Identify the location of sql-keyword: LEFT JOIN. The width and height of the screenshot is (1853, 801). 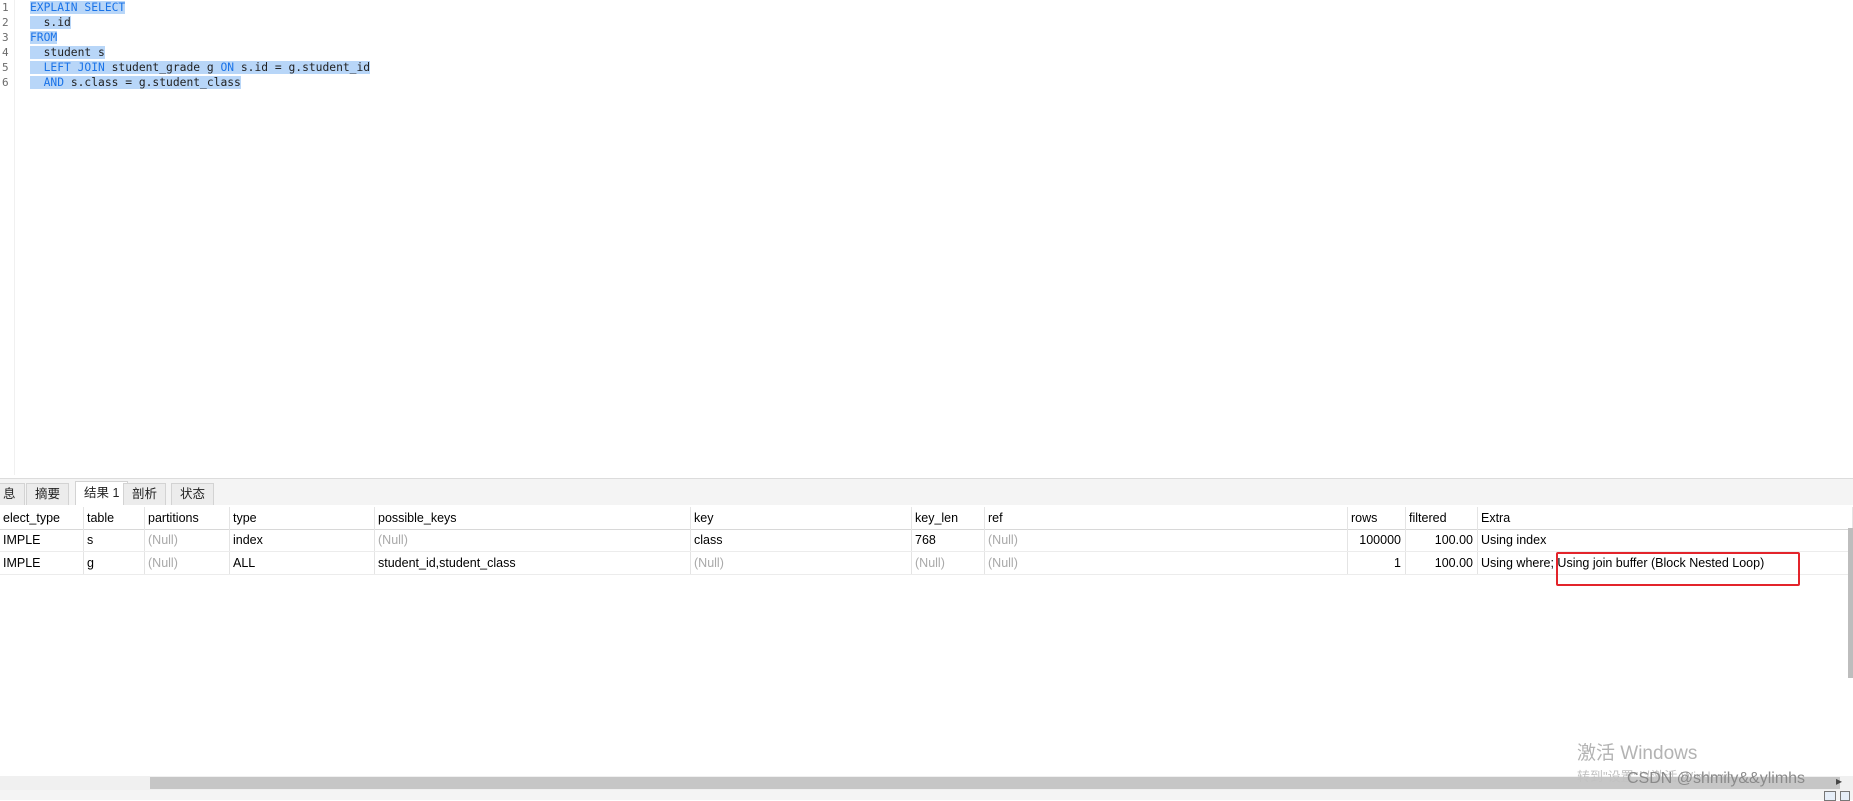
(74, 67).